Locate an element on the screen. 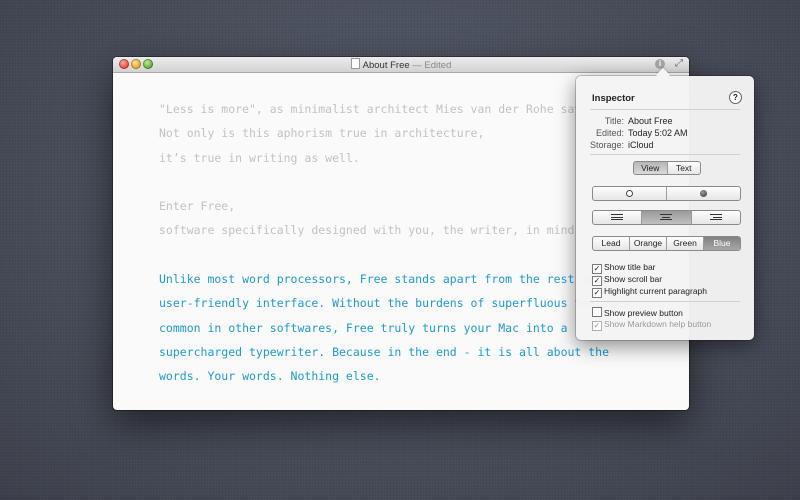 The image size is (800, 500). dark-theme-button is located at coordinates (703, 193).